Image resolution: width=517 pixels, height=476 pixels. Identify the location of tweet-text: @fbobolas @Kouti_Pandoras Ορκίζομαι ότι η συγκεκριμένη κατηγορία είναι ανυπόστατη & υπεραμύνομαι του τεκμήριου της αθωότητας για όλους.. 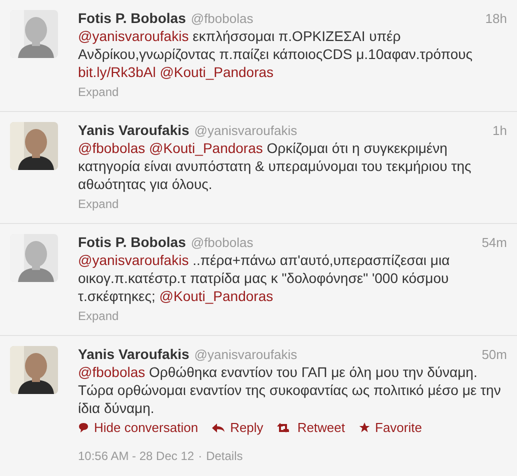
(275, 166).